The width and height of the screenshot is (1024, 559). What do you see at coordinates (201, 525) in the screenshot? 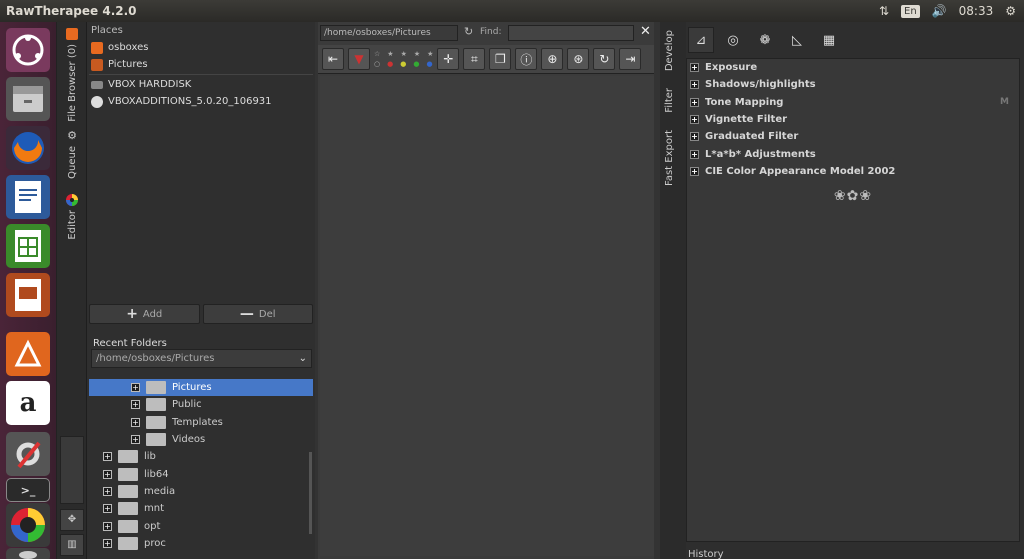
I see `tree-item-opt: + opt` at bounding box center [201, 525].